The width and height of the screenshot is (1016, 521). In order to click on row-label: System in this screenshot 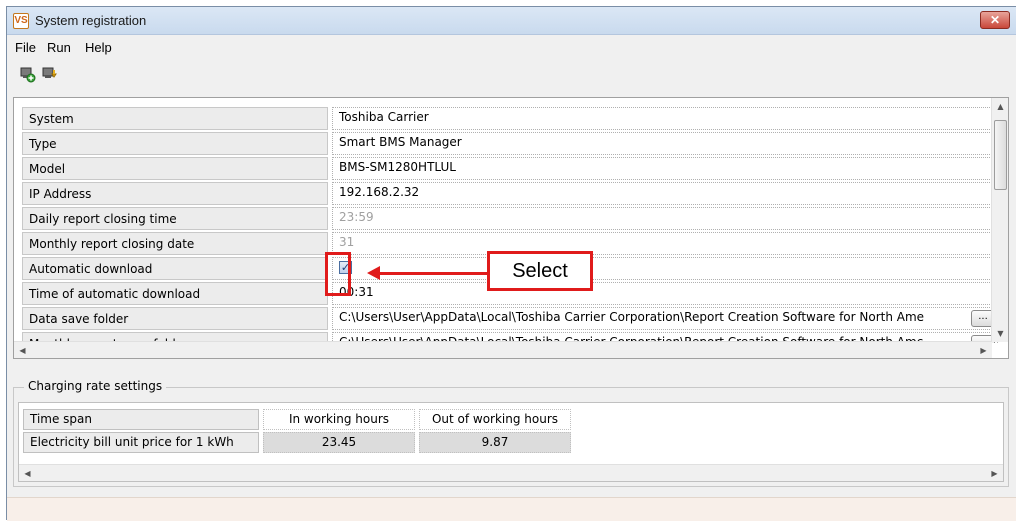, I will do `click(175, 118)`.